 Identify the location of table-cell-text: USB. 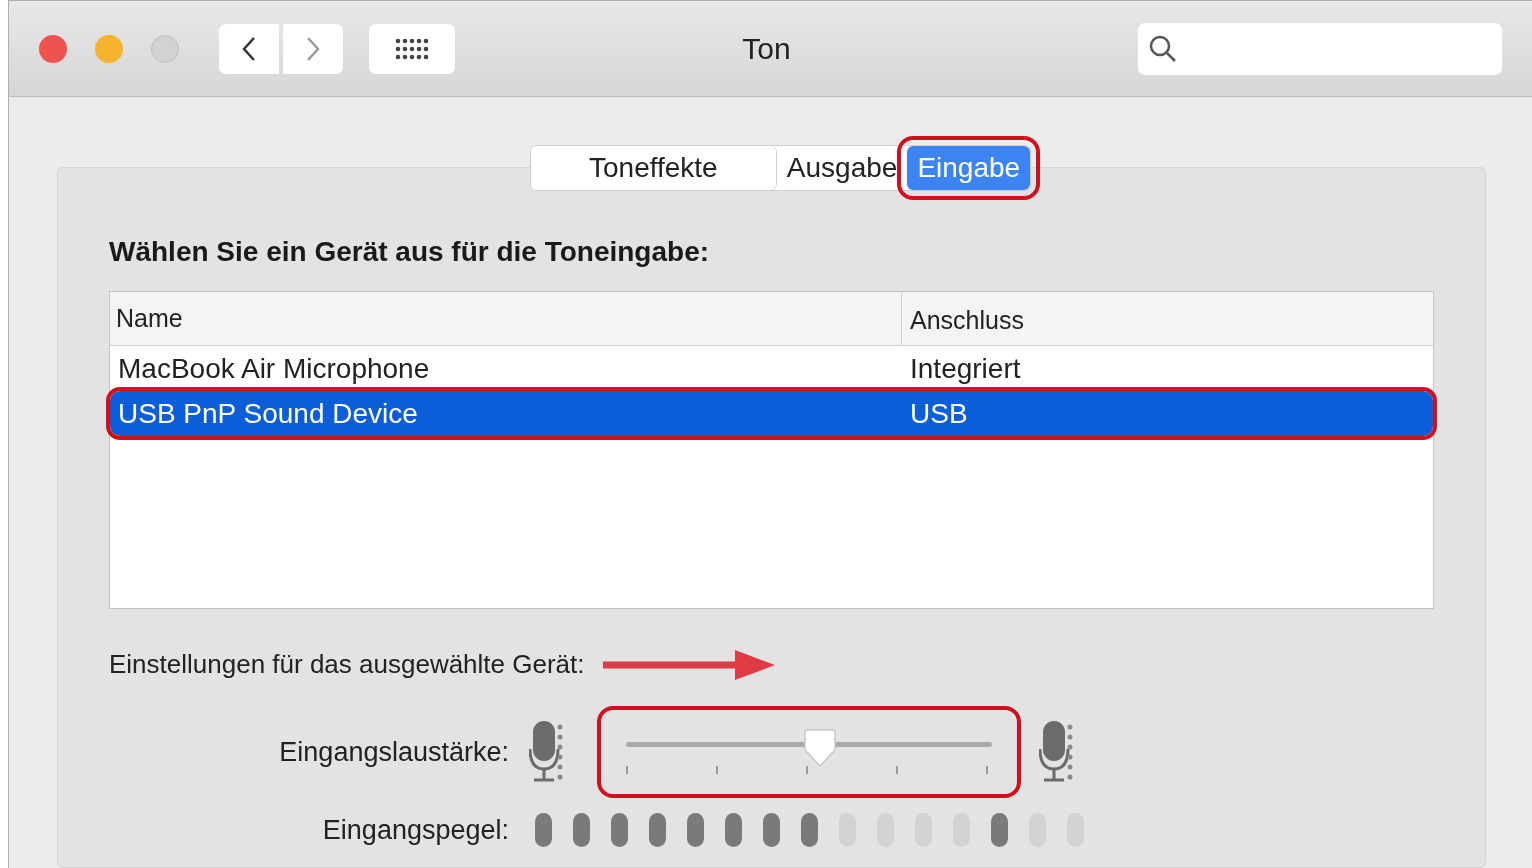
(939, 413).